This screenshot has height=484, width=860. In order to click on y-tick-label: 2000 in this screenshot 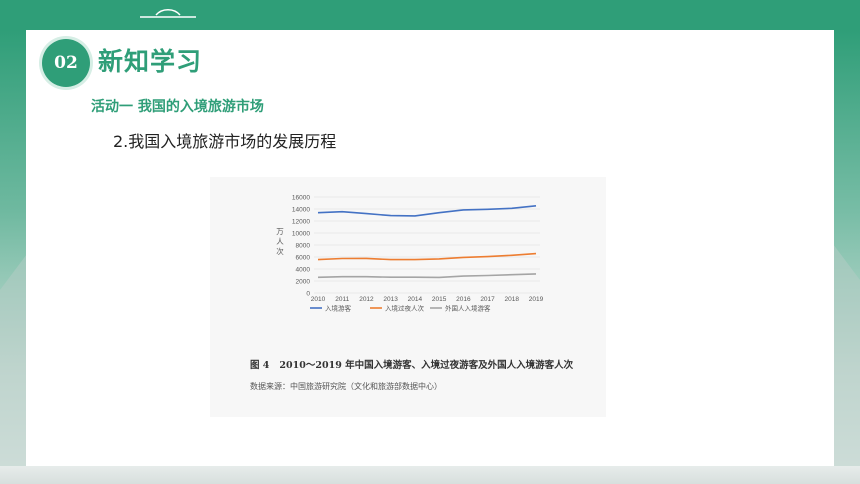, I will do `click(303, 282)`.